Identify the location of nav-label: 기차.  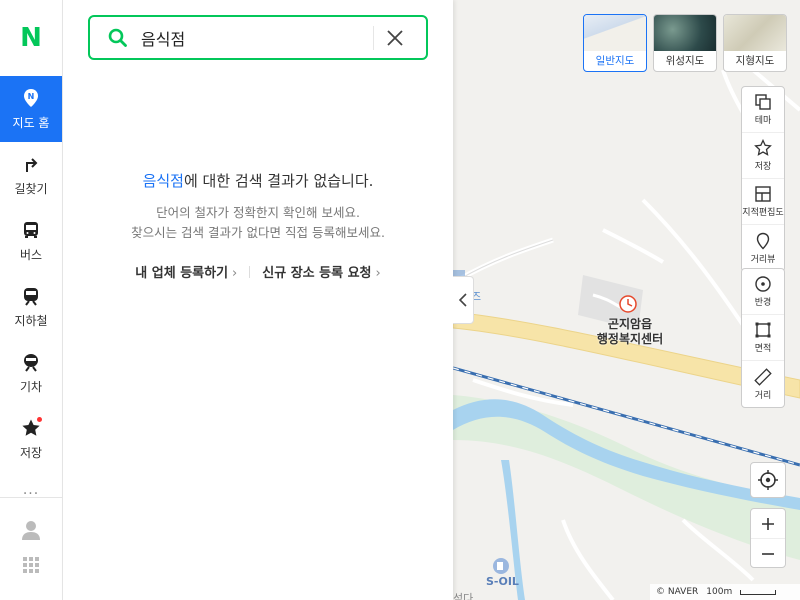
(31, 386).